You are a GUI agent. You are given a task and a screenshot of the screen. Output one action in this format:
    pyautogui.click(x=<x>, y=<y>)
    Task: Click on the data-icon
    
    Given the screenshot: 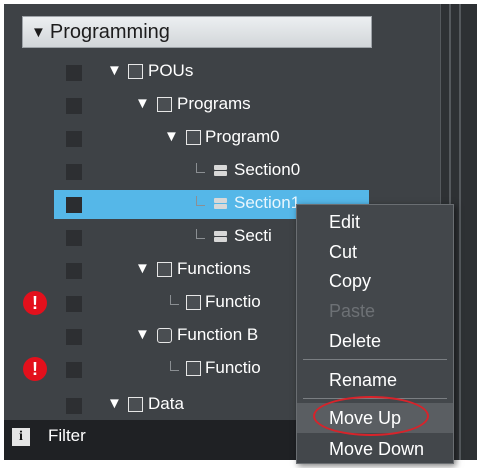 What is the action you would take?
    pyautogui.click(x=135, y=404)
    